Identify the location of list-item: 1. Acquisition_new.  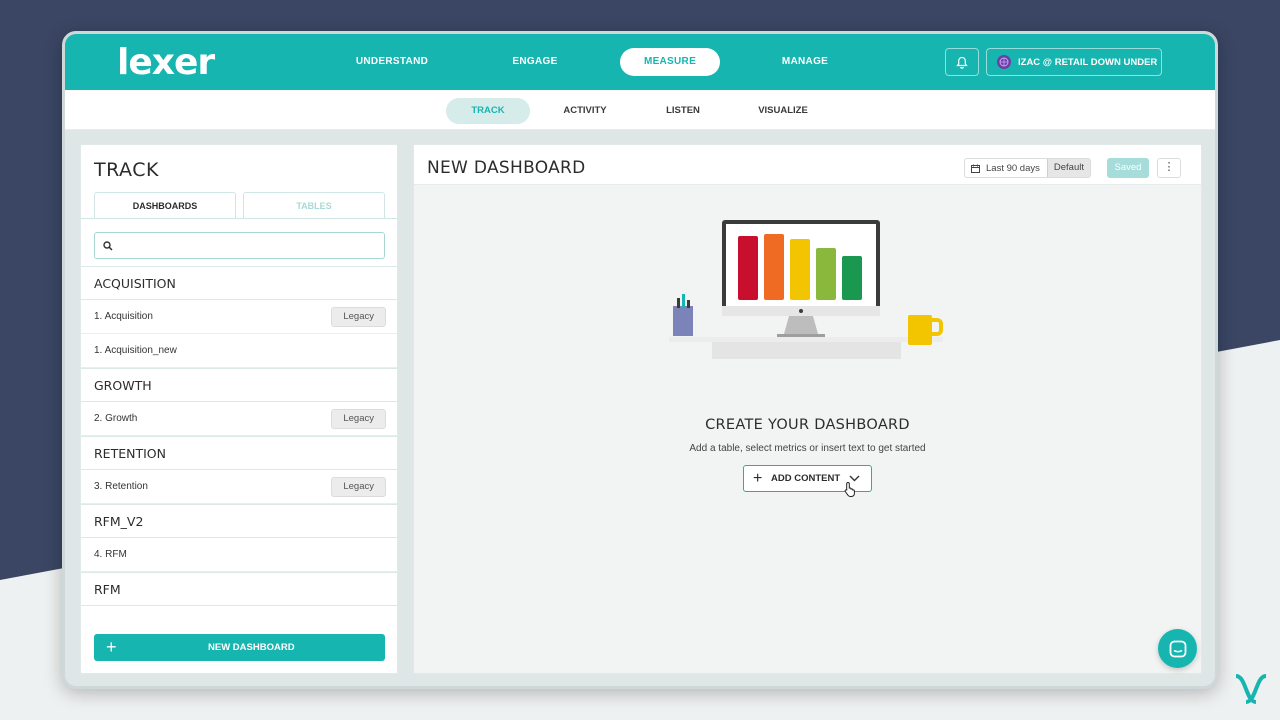
(239, 351).